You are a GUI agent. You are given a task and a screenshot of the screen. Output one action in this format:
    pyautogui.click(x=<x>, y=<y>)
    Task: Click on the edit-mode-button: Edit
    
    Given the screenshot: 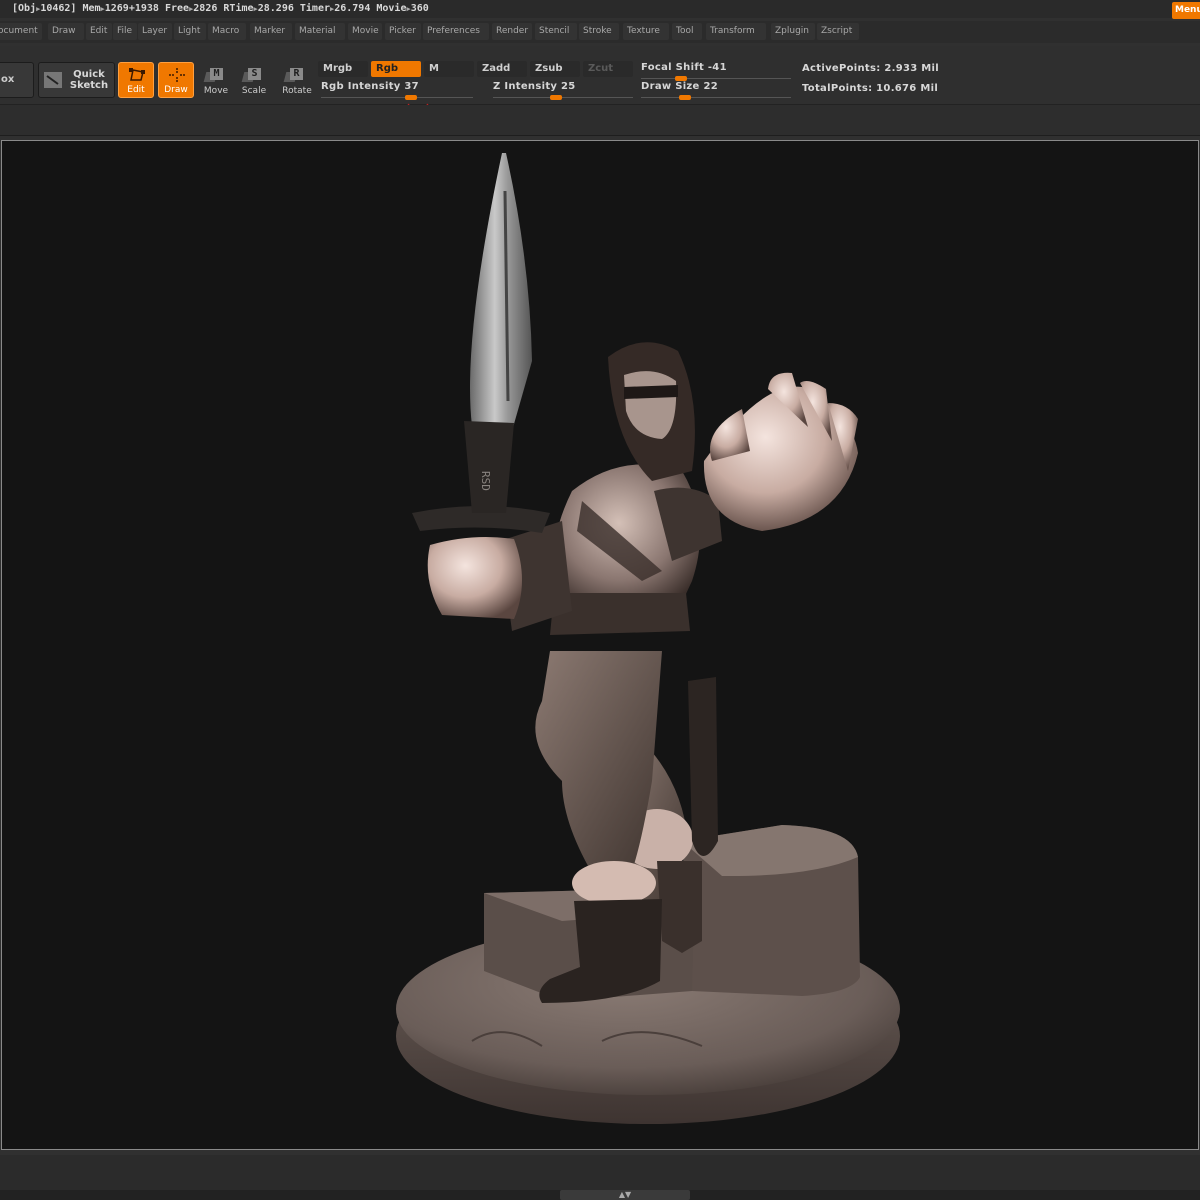 What is the action you would take?
    pyautogui.click(x=136, y=80)
    